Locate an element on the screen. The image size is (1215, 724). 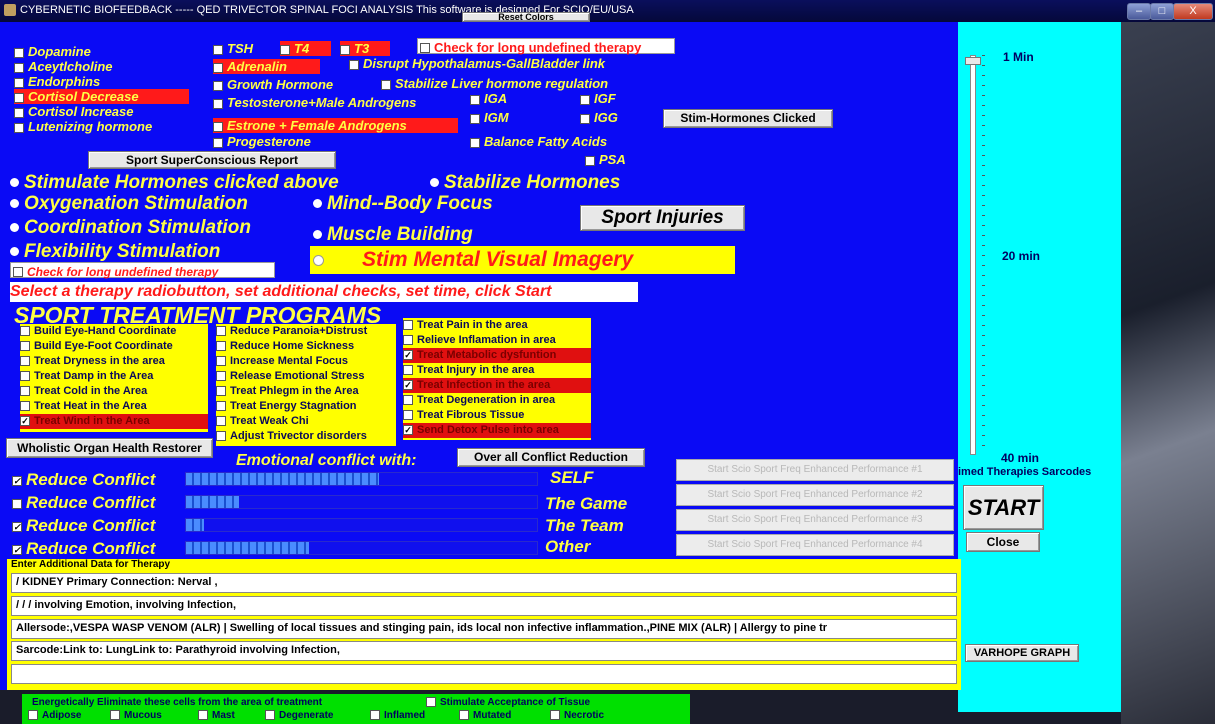
program-item: Increase Mental Focus is located at coordinates (306, 361).